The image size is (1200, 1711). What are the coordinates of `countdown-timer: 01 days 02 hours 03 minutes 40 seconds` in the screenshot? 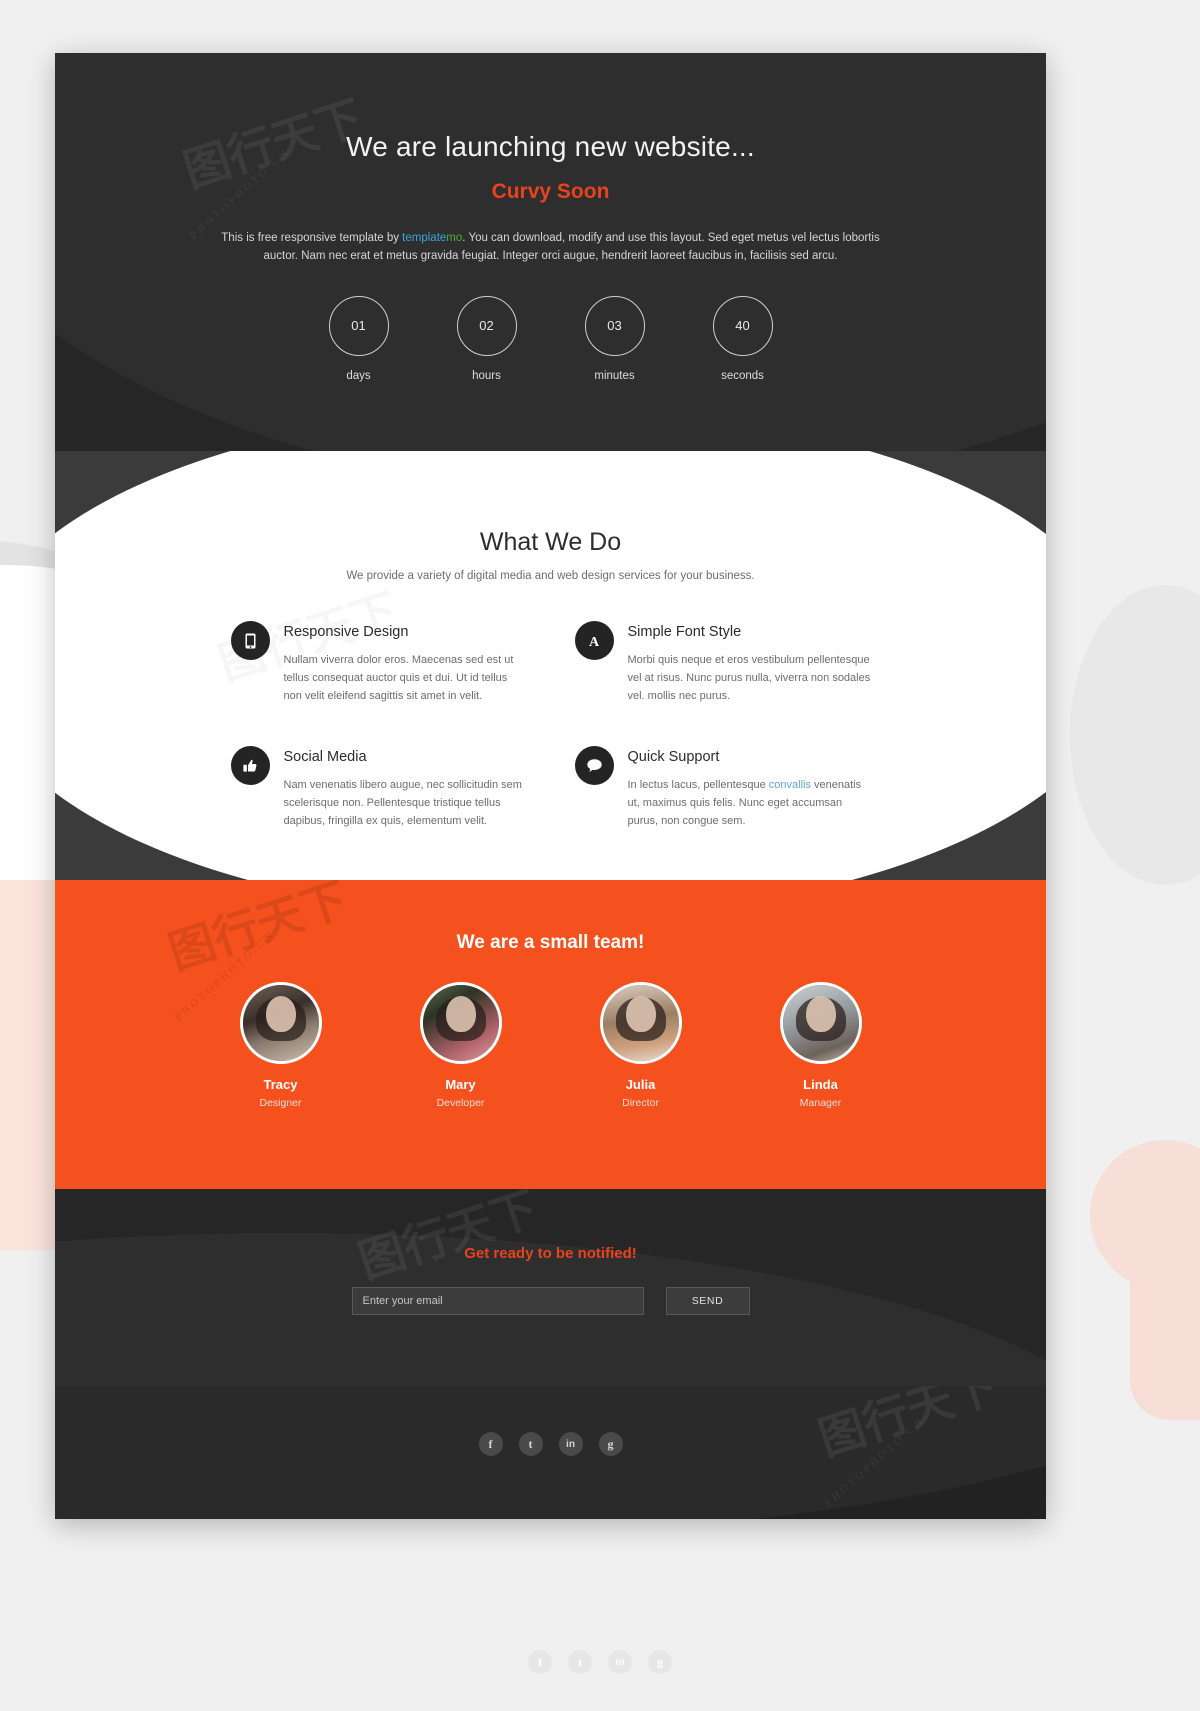 It's located at (550, 338).